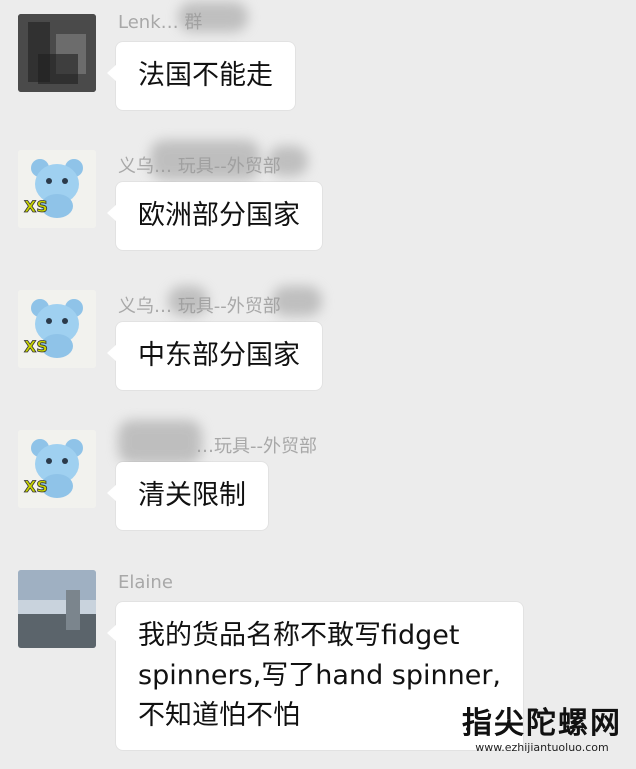  What do you see at coordinates (57, 53) in the screenshot?
I see `blurred-photo-avatar-icon` at bounding box center [57, 53].